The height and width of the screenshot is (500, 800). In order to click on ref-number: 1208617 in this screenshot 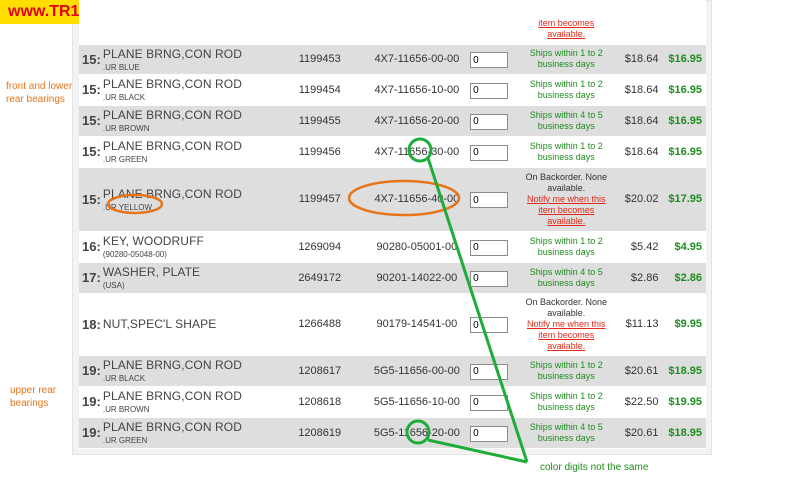, I will do `click(319, 371)`.